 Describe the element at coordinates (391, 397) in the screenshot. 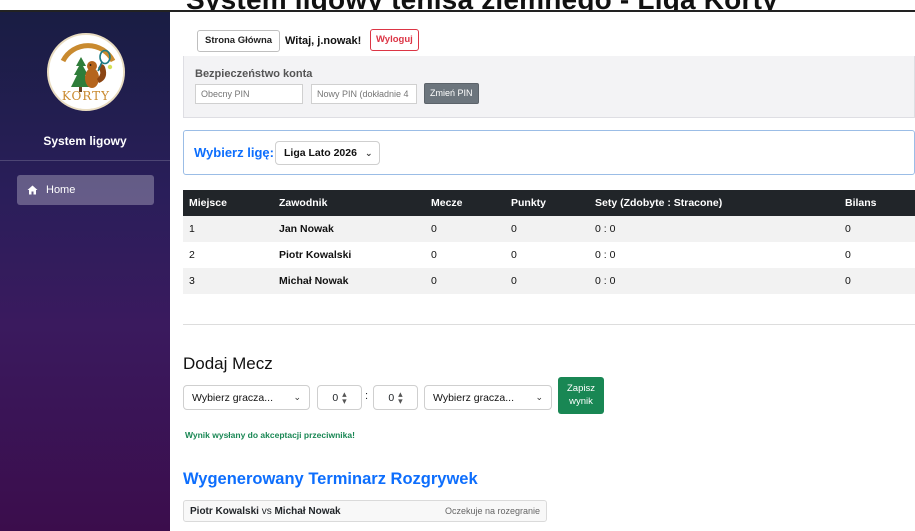

I see `score2-value: 0` at that location.